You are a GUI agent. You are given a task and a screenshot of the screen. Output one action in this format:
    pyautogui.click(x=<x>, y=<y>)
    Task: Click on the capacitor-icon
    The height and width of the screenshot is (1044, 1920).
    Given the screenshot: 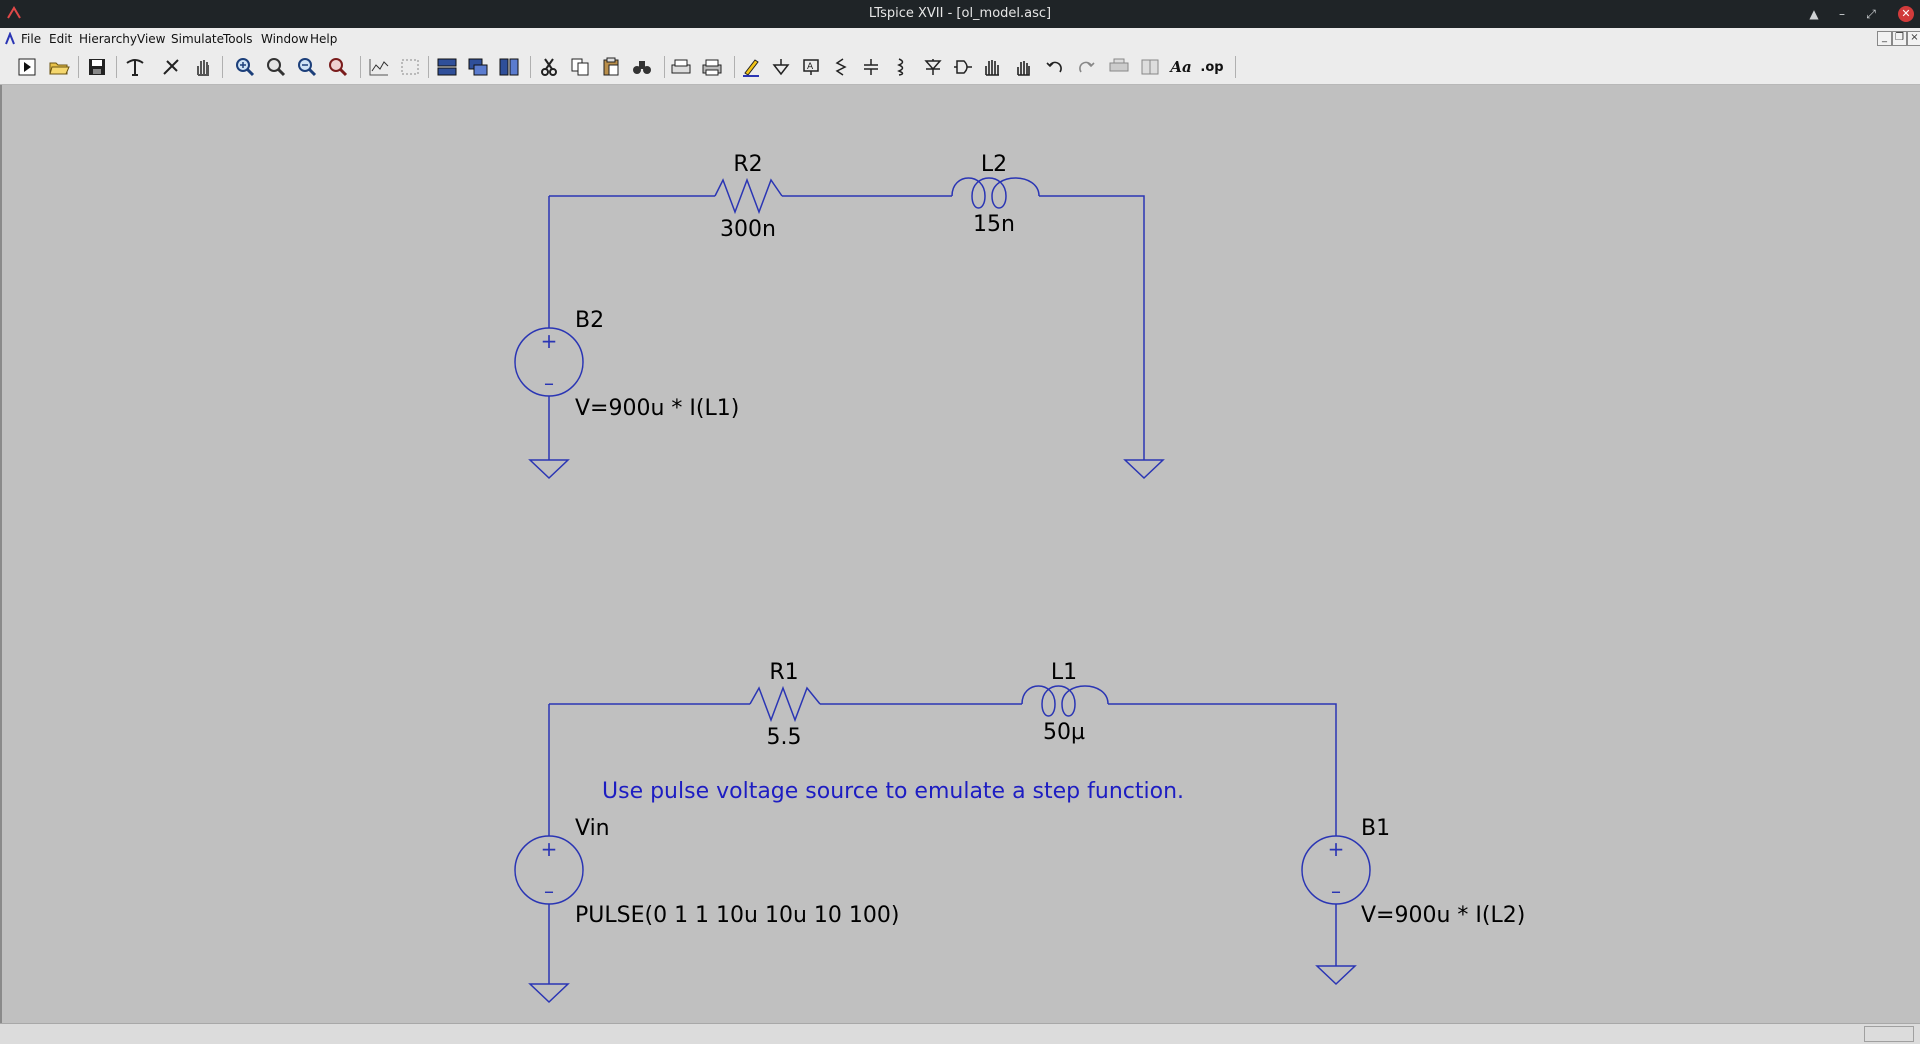 What is the action you would take?
    pyautogui.click(x=871, y=67)
    